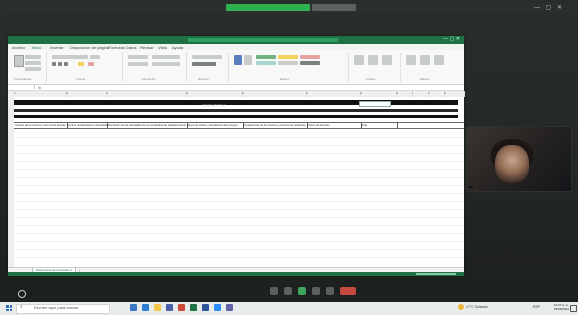 The height and width of the screenshot is (315, 578). Describe the element at coordinates (205, 307) in the screenshot. I see `word-icon` at that location.